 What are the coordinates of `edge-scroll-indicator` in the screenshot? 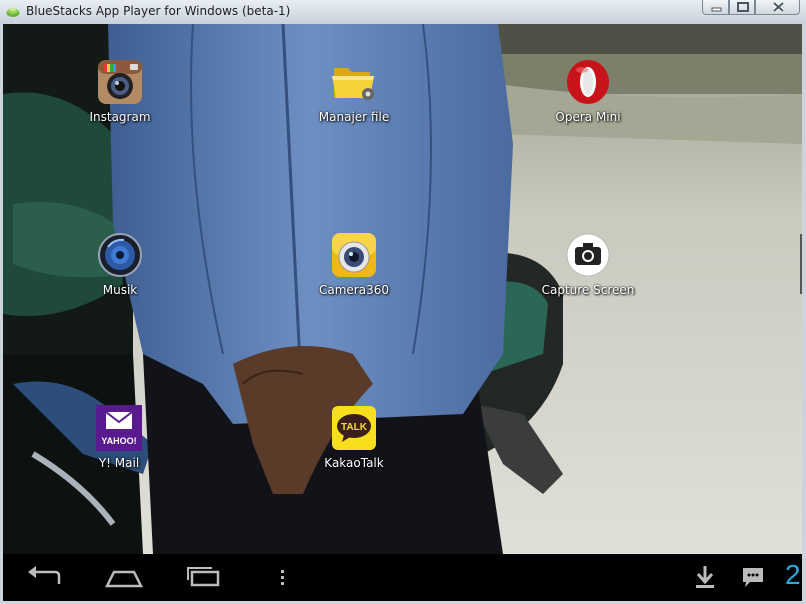 It's located at (801, 264).